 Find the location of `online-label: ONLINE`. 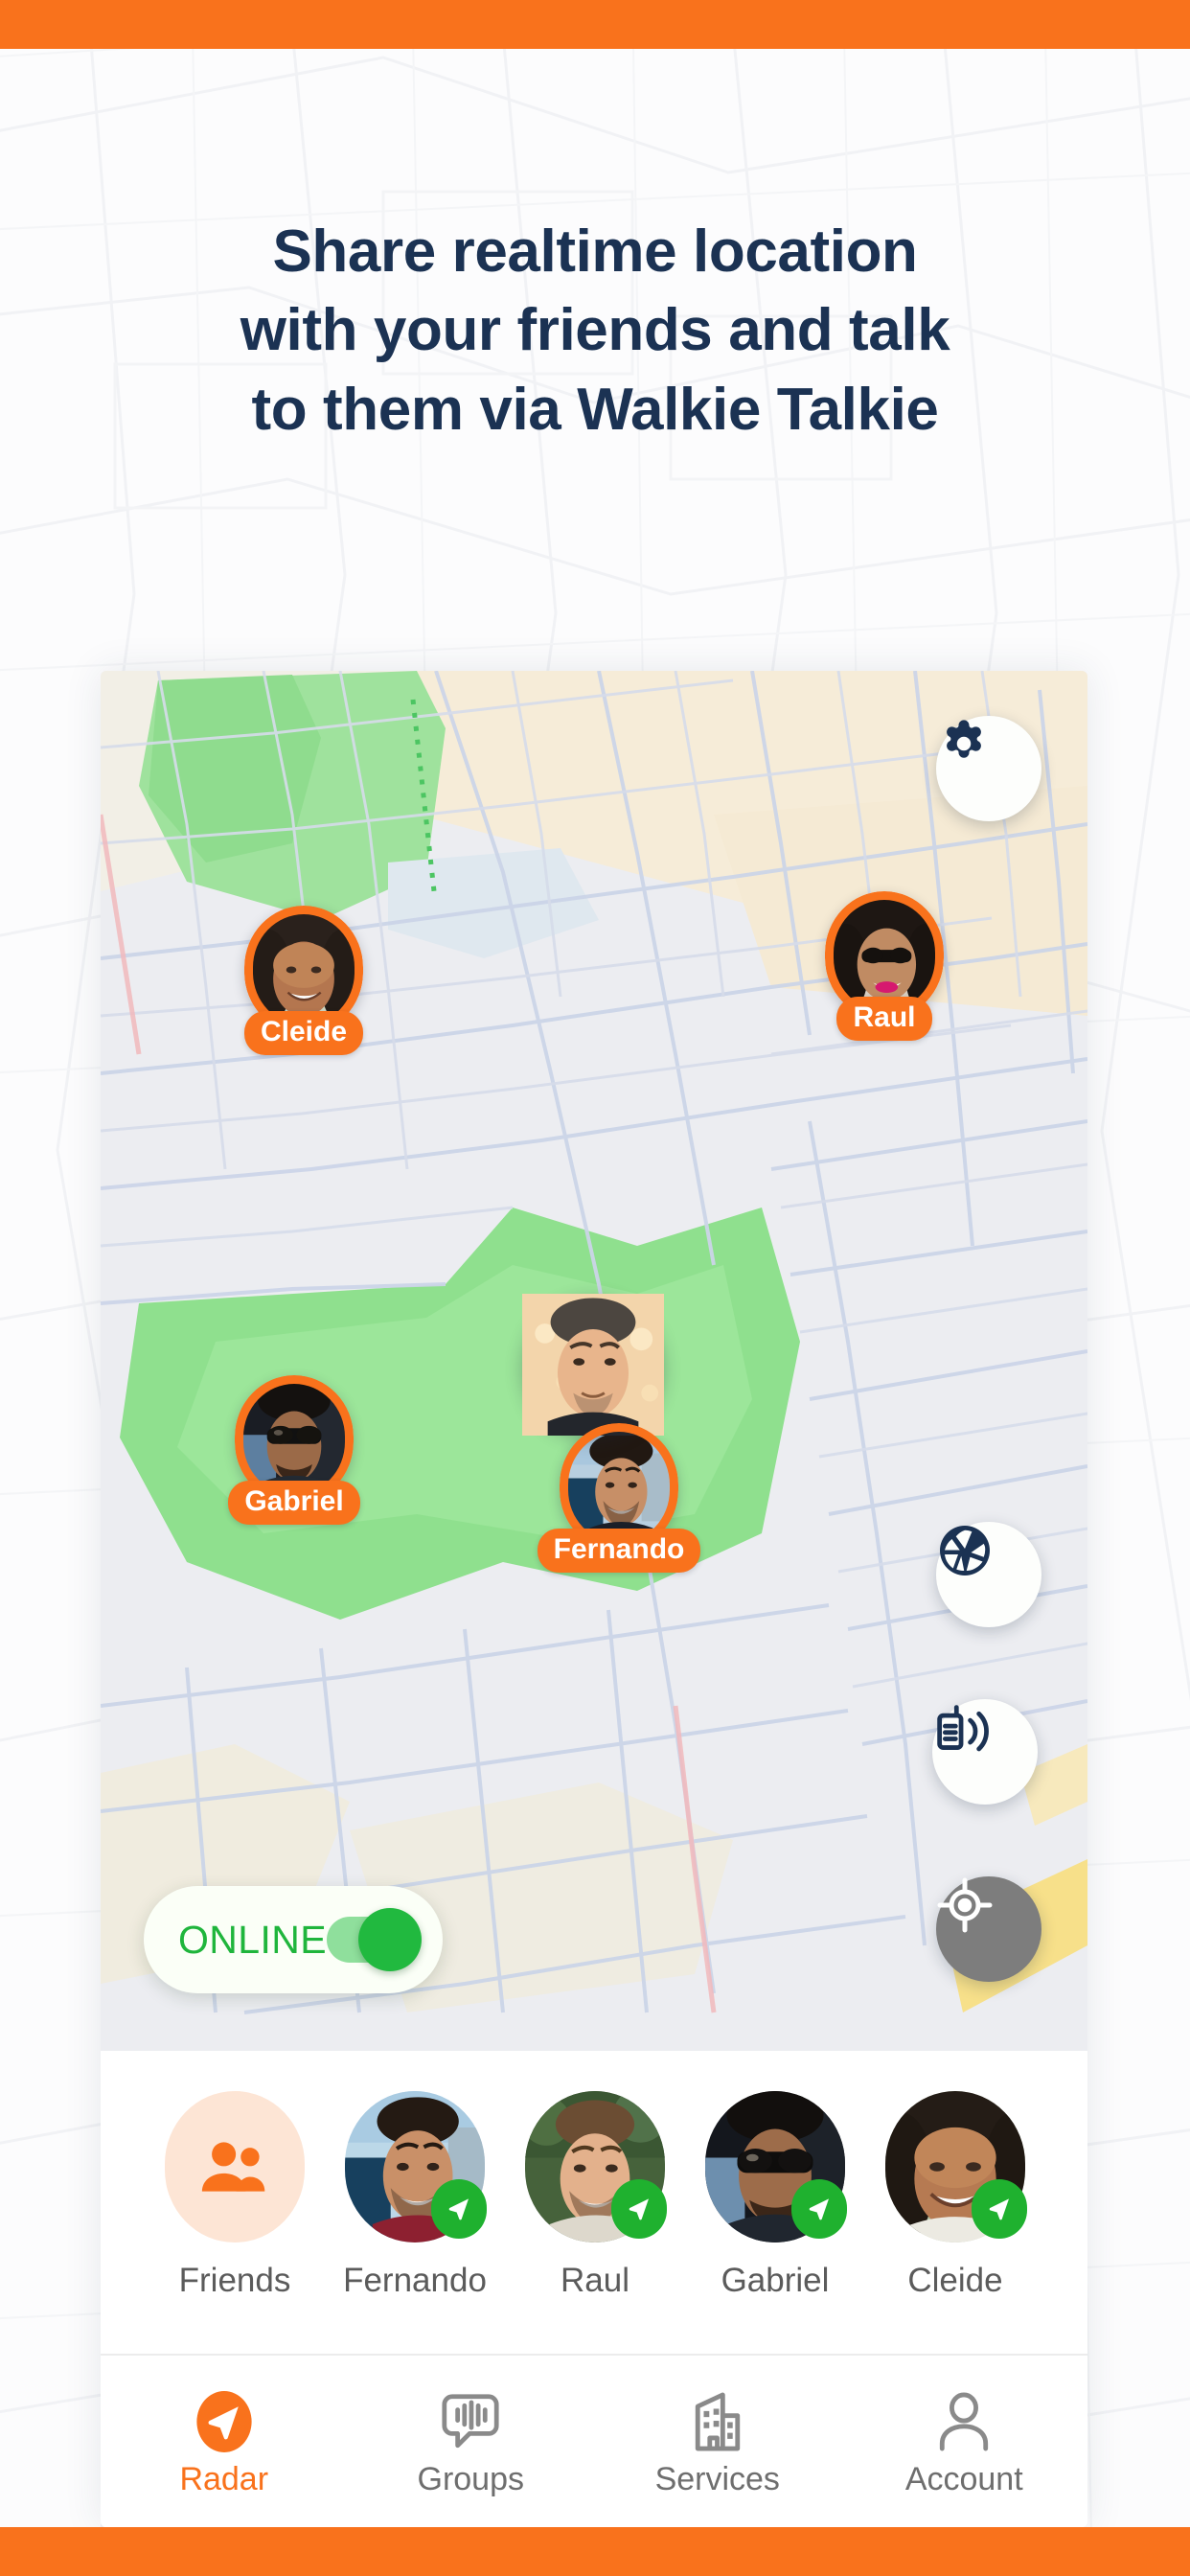

online-label: ONLINE is located at coordinates (253, 1939).